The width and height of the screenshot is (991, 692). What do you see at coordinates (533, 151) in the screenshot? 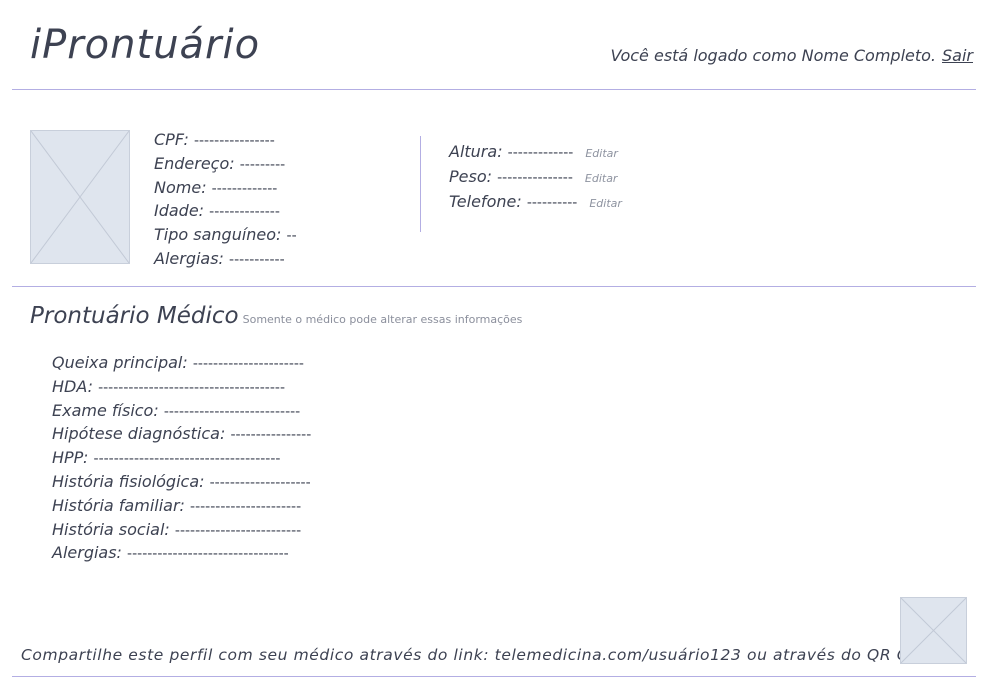
I see `patient-field-height: Altura: ------------- Editar` at bounding box center [533, 151].